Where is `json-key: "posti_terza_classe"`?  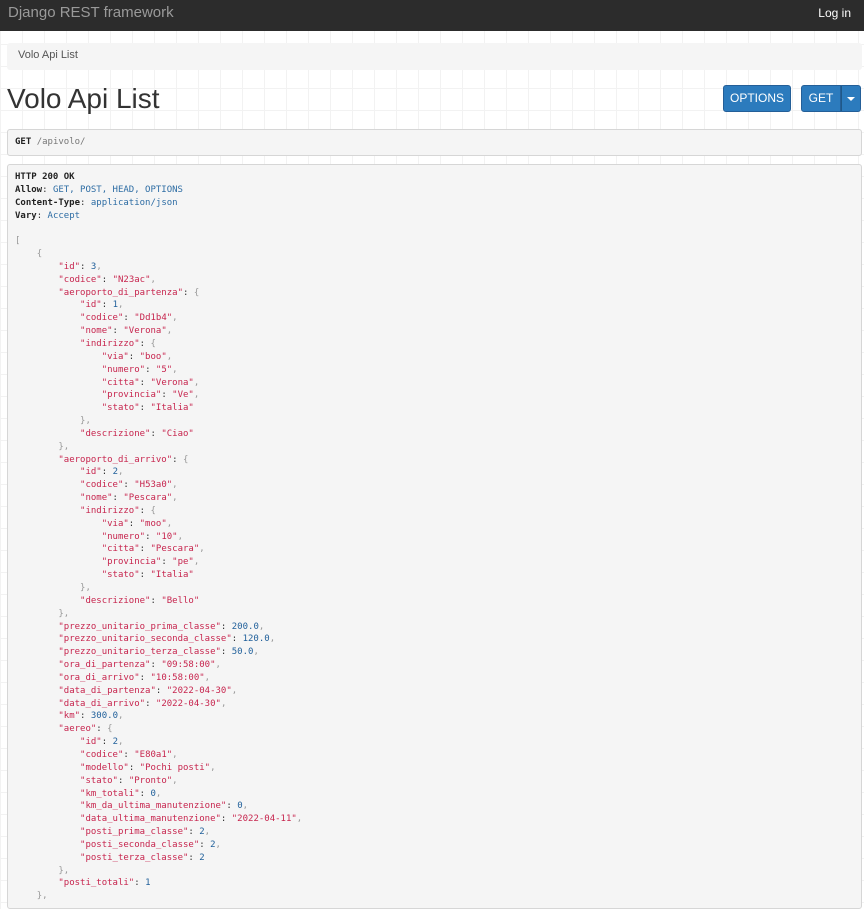 json-key: "posti_terza_classe" is located at coordinates (134, 857).